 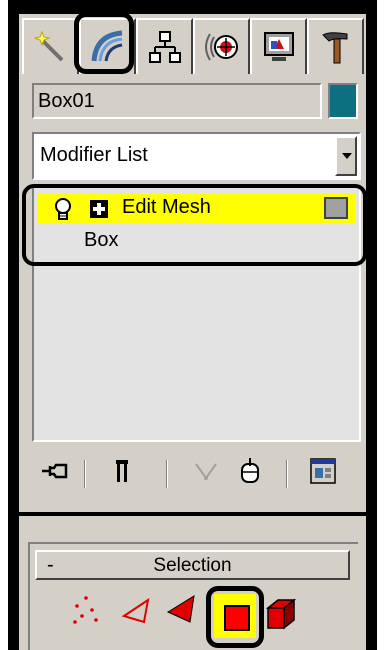 I want to click on tab-hierarchy, so click(x=164, y=46).